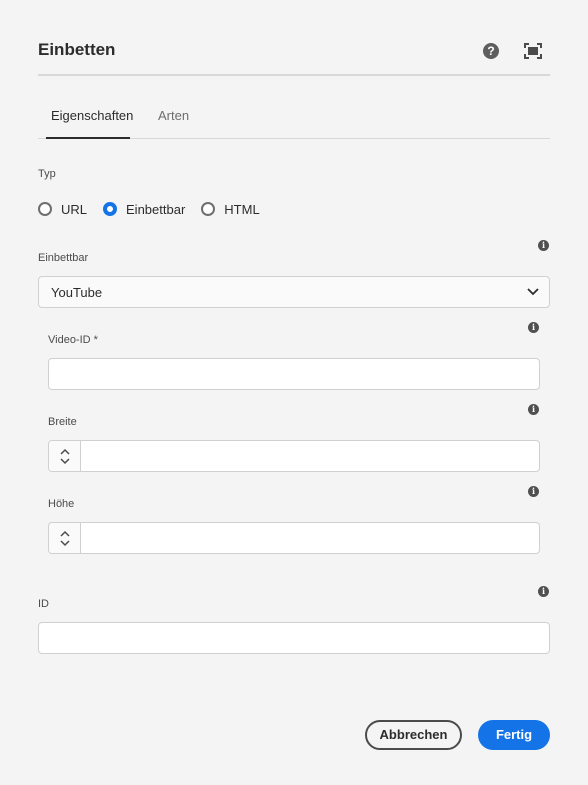 The width and height of the screenshot is (588, 785). I want to click on radio-einbettbar: Einbettbar, so click(144, 209).